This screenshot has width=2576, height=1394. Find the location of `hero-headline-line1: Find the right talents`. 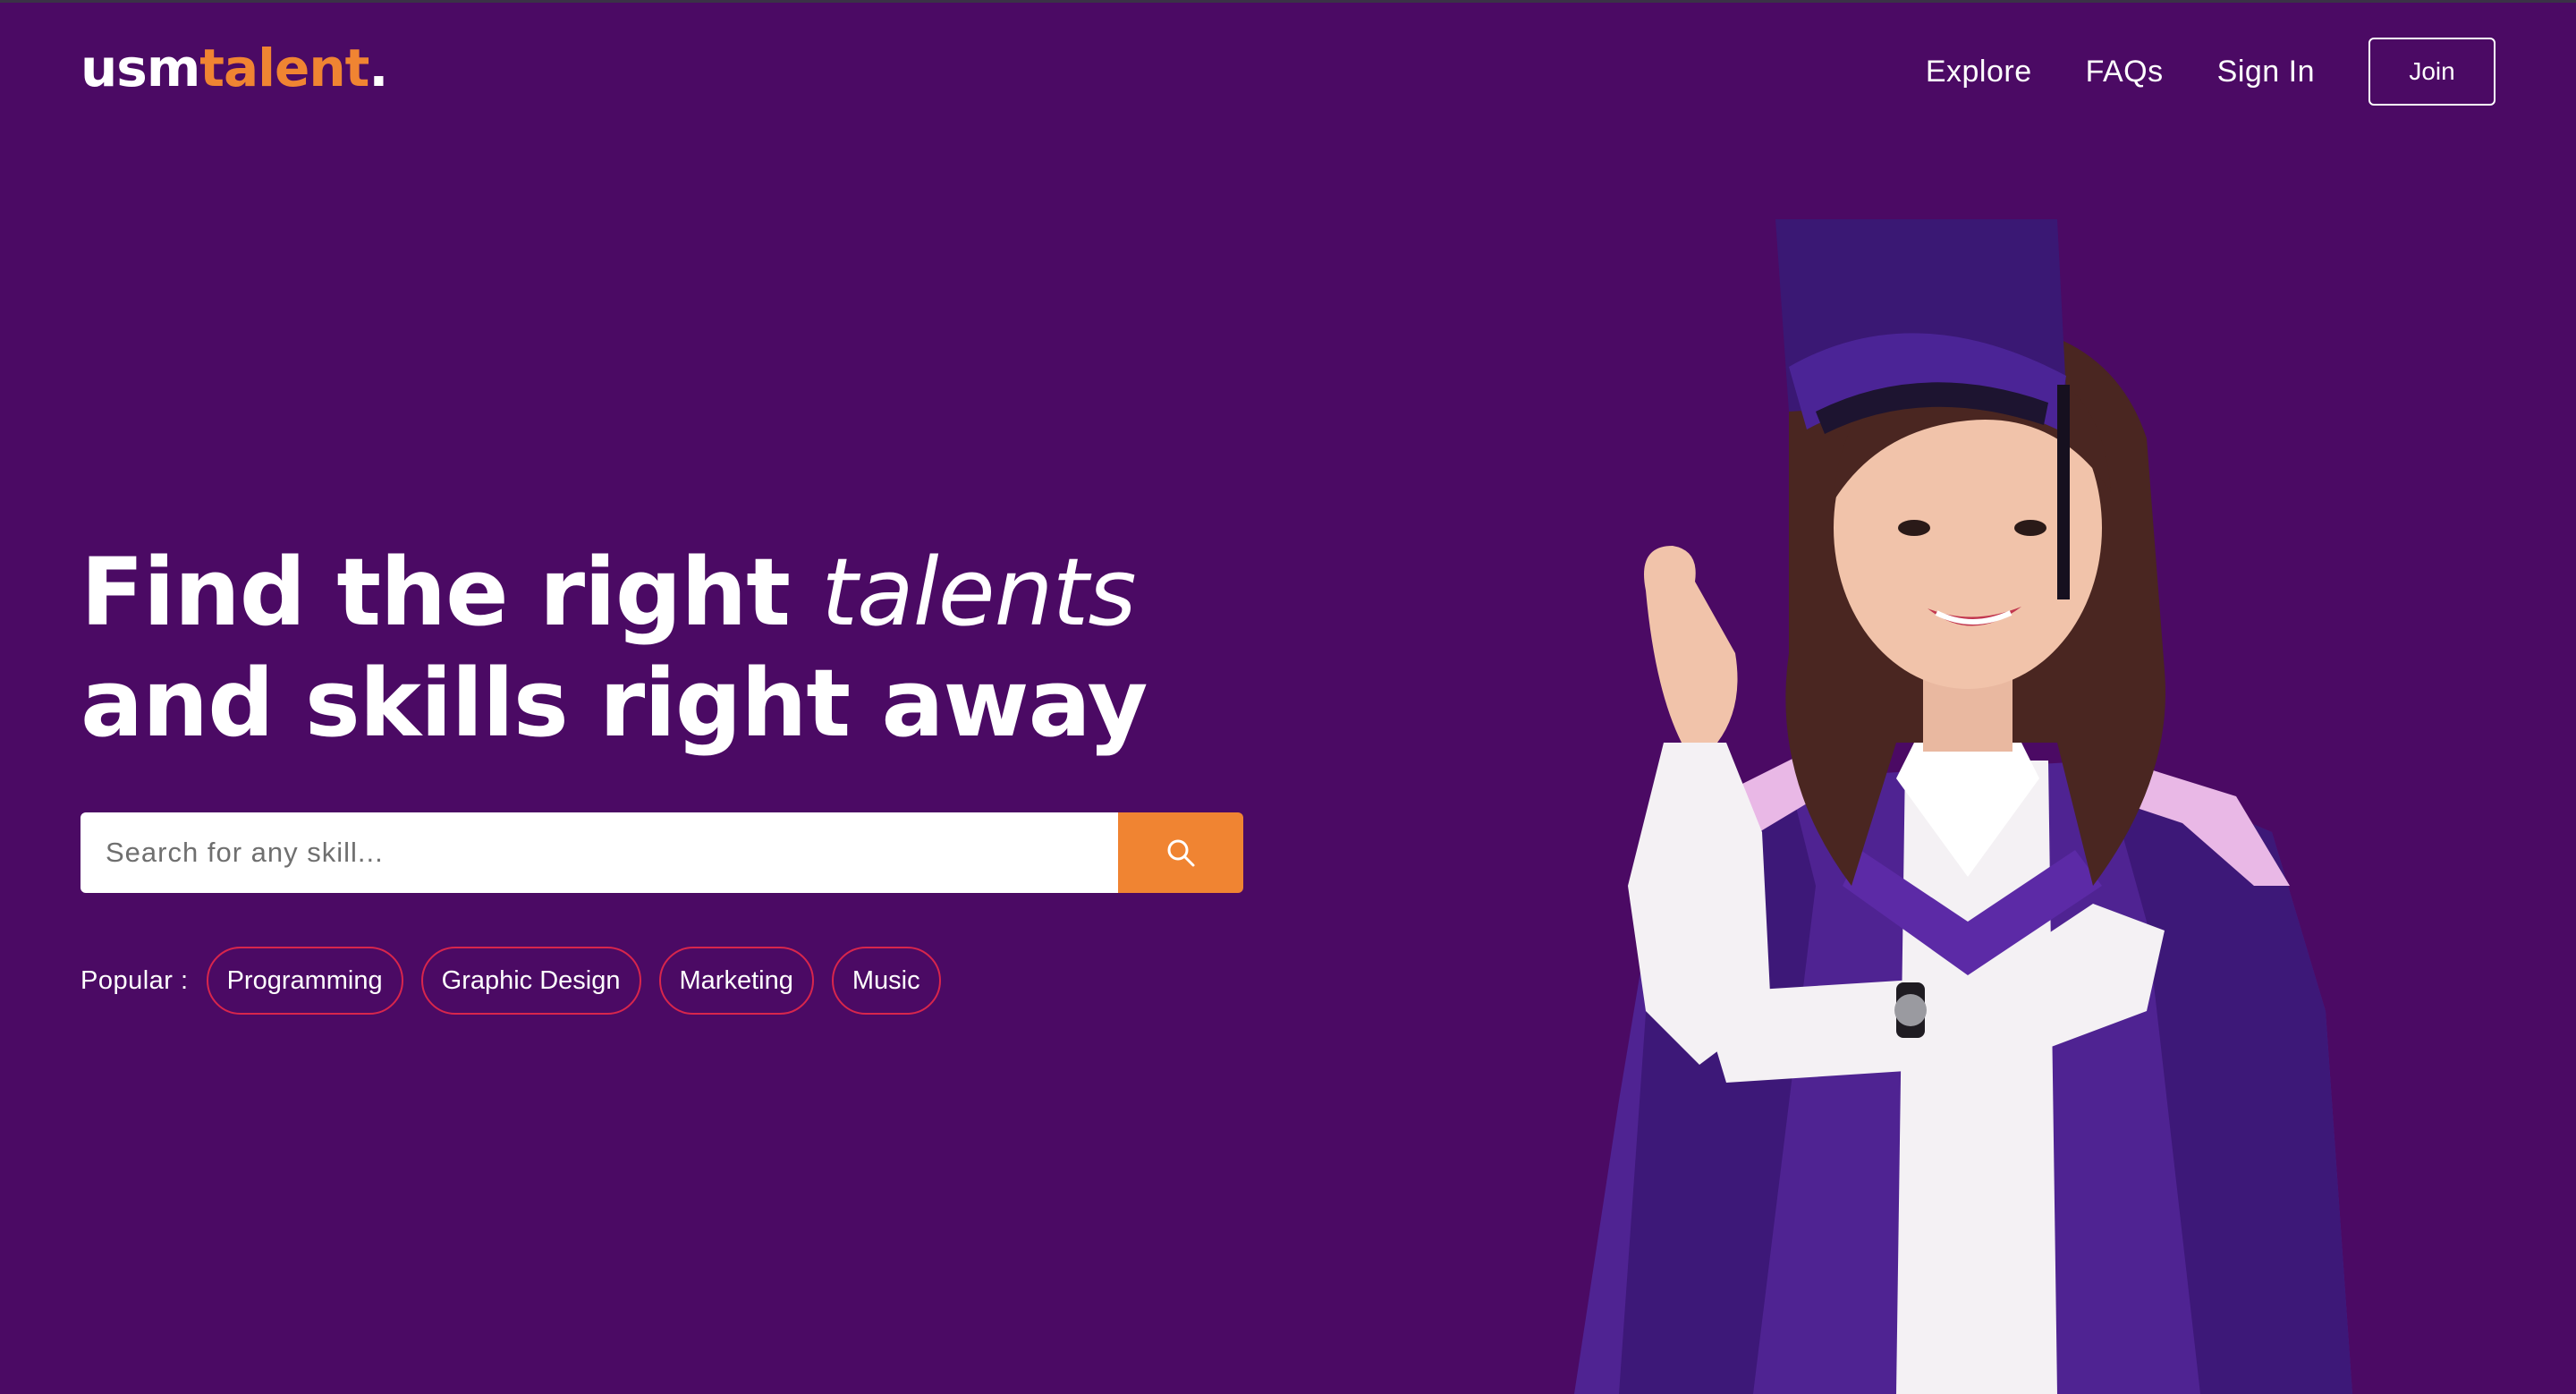

hero-headline-line1: Find the right talents is located at coordinates (608, 592).